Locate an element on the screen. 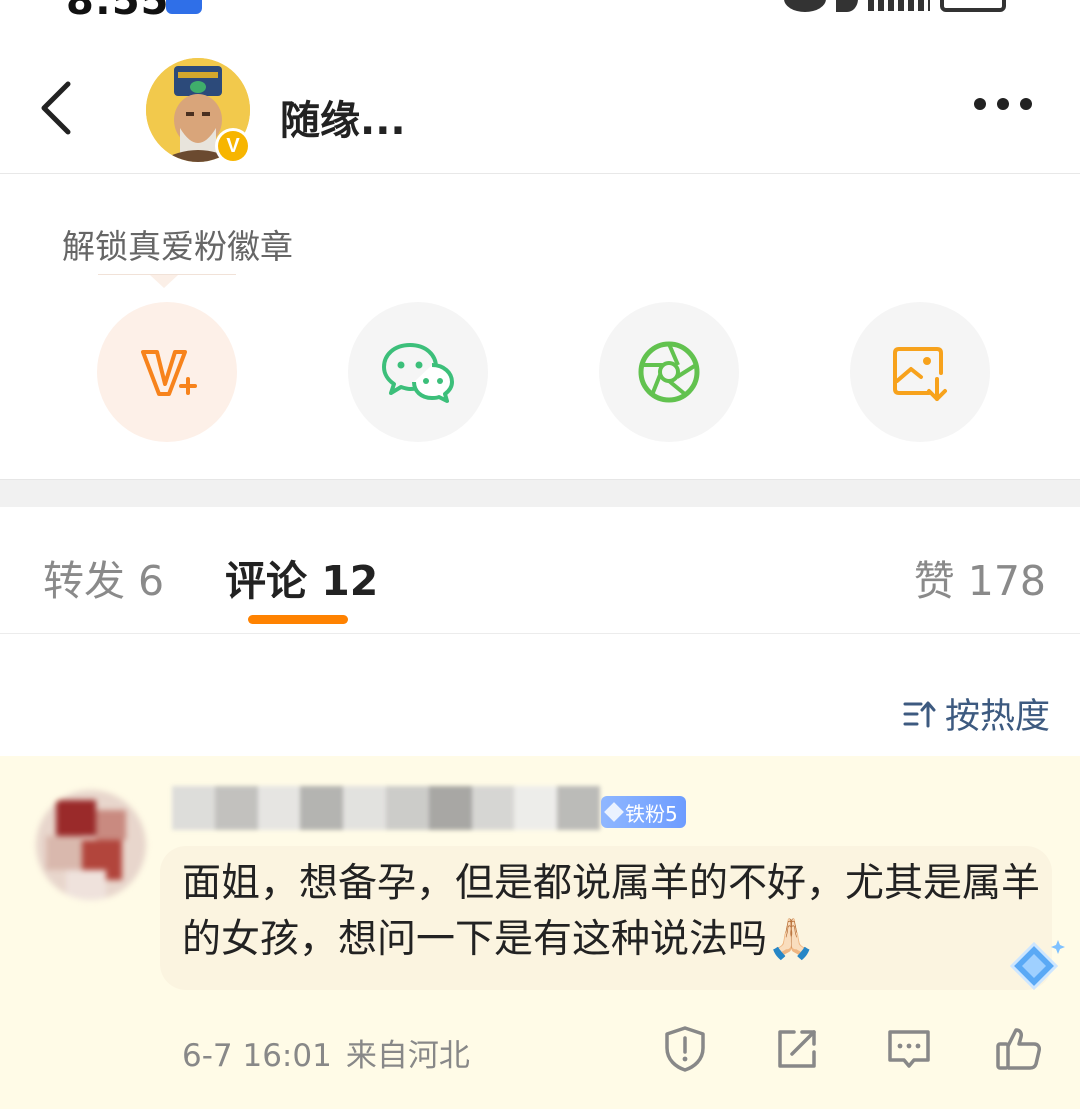 The image size is (1080, 1109). sort-by-hot-button: 按热度 is located at coordinates (976, 713).